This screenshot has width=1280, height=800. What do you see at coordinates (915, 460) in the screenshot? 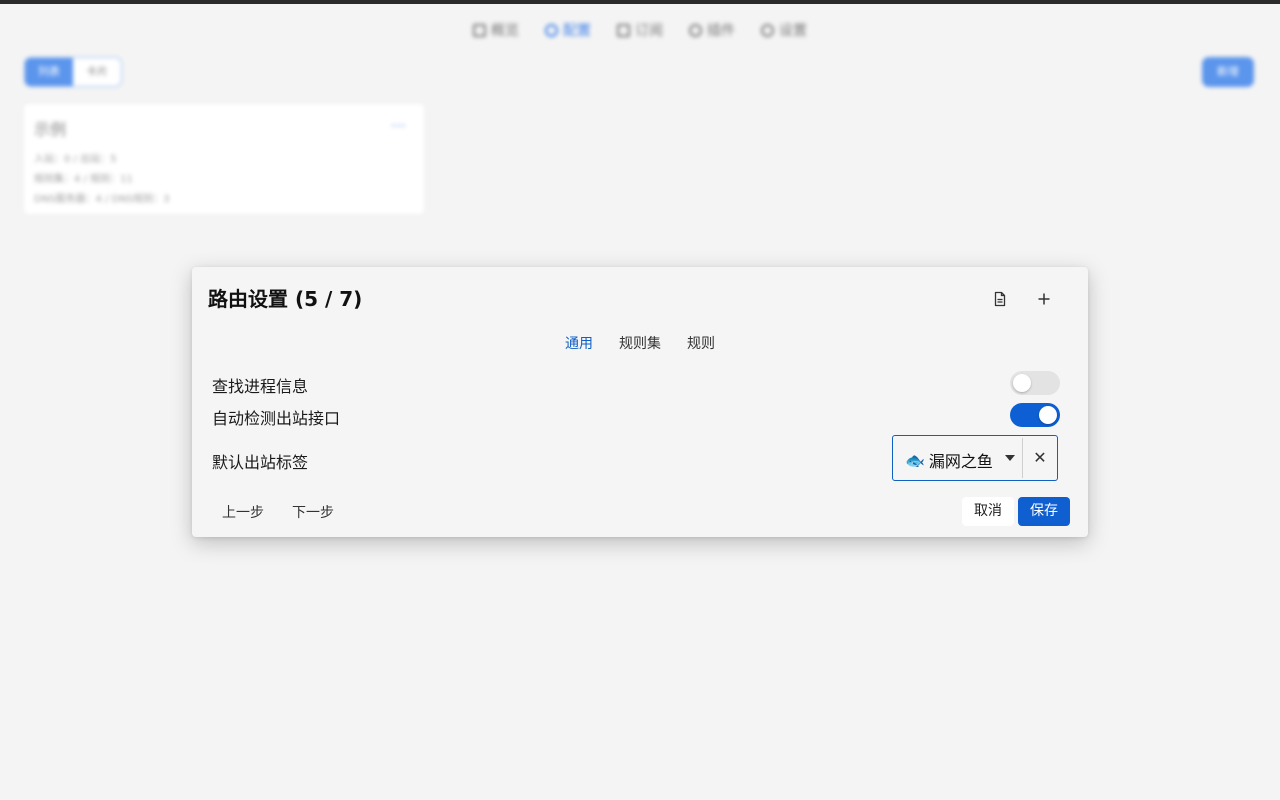
I see `fish-icon: 🐟` at bounding box center [915, 460].